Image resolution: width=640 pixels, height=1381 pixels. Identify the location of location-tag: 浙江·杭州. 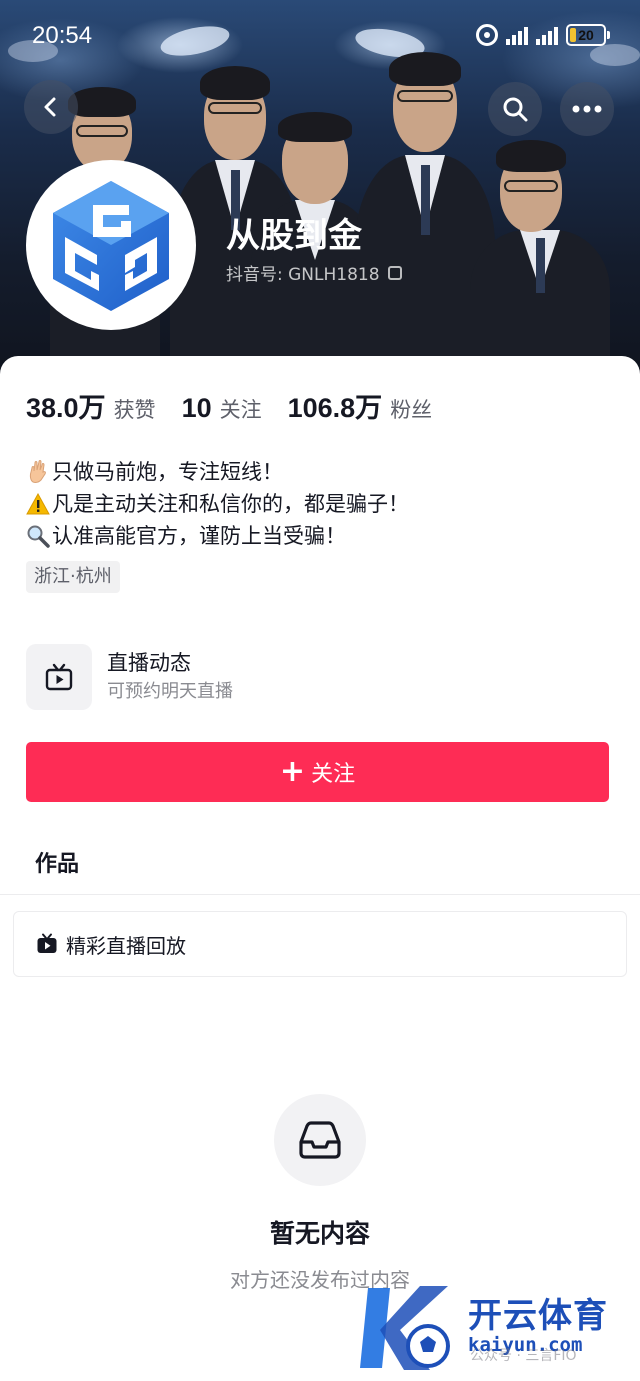
(73, 577).